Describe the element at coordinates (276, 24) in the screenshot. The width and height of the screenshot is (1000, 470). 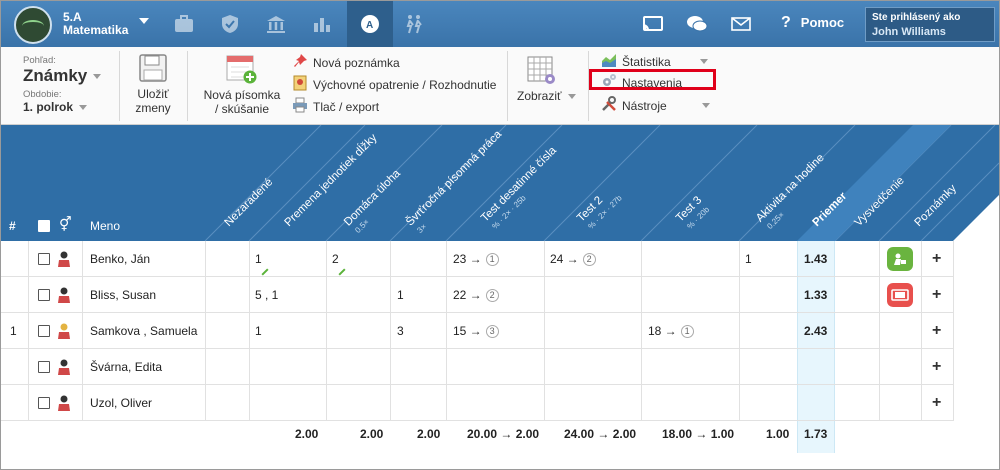
I see `institution-icon` at that location.